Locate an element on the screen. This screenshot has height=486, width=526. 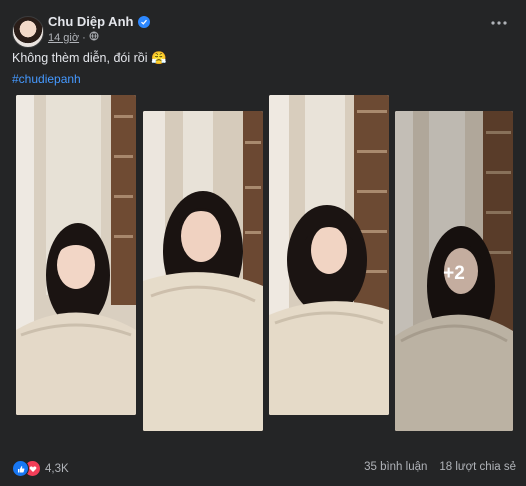
author-name: Chu Diệp Anh is located at coordinates (90, 21).